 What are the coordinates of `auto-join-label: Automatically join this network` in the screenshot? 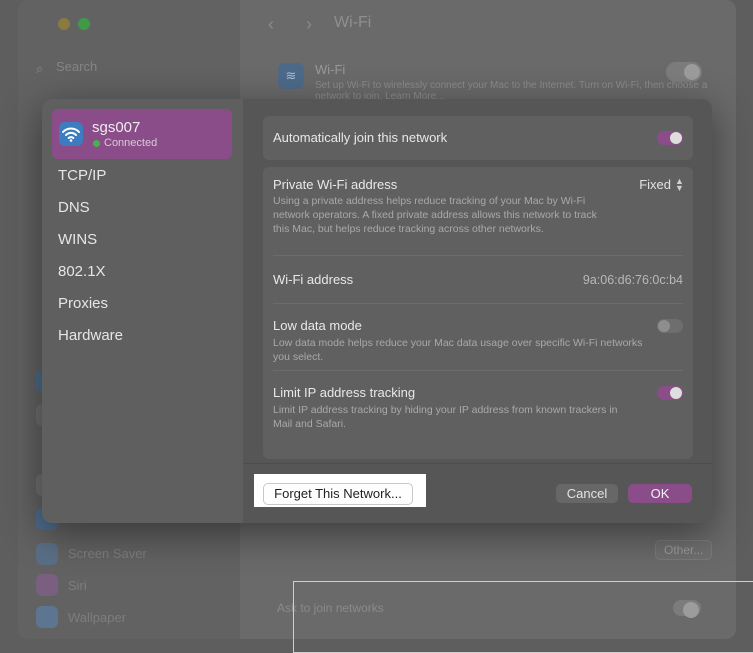 It's located at (360, 137).